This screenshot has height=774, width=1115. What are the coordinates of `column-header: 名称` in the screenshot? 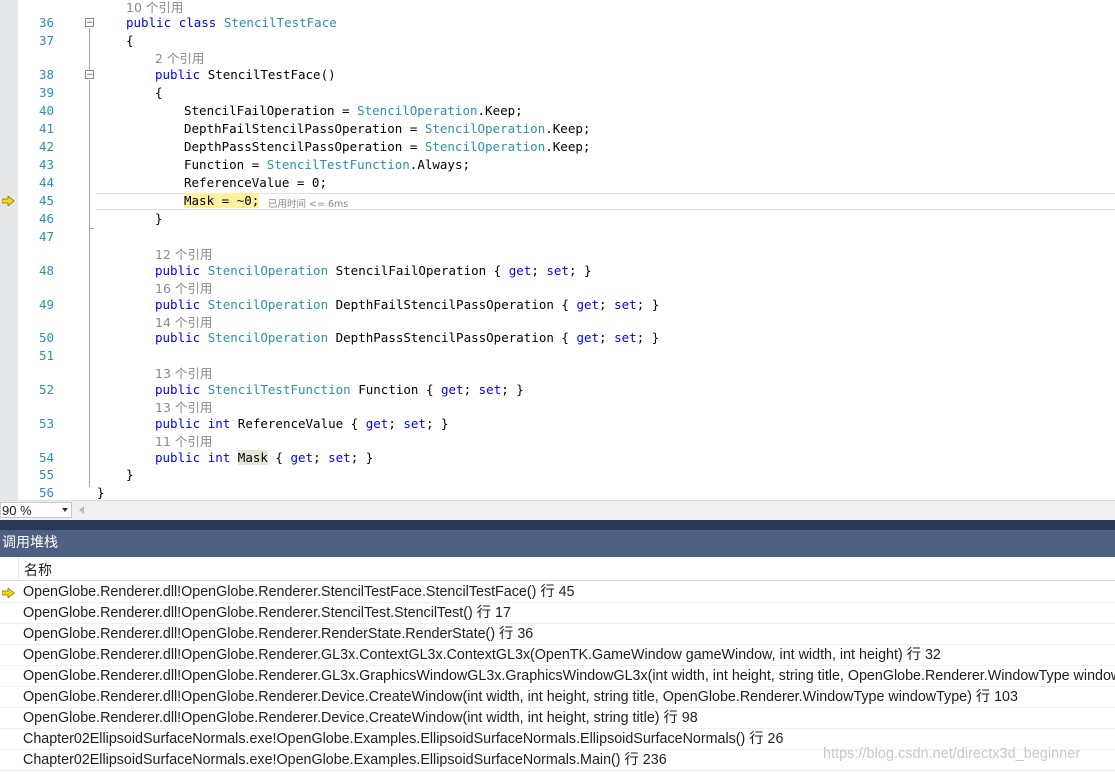 It's located at (557, 569).